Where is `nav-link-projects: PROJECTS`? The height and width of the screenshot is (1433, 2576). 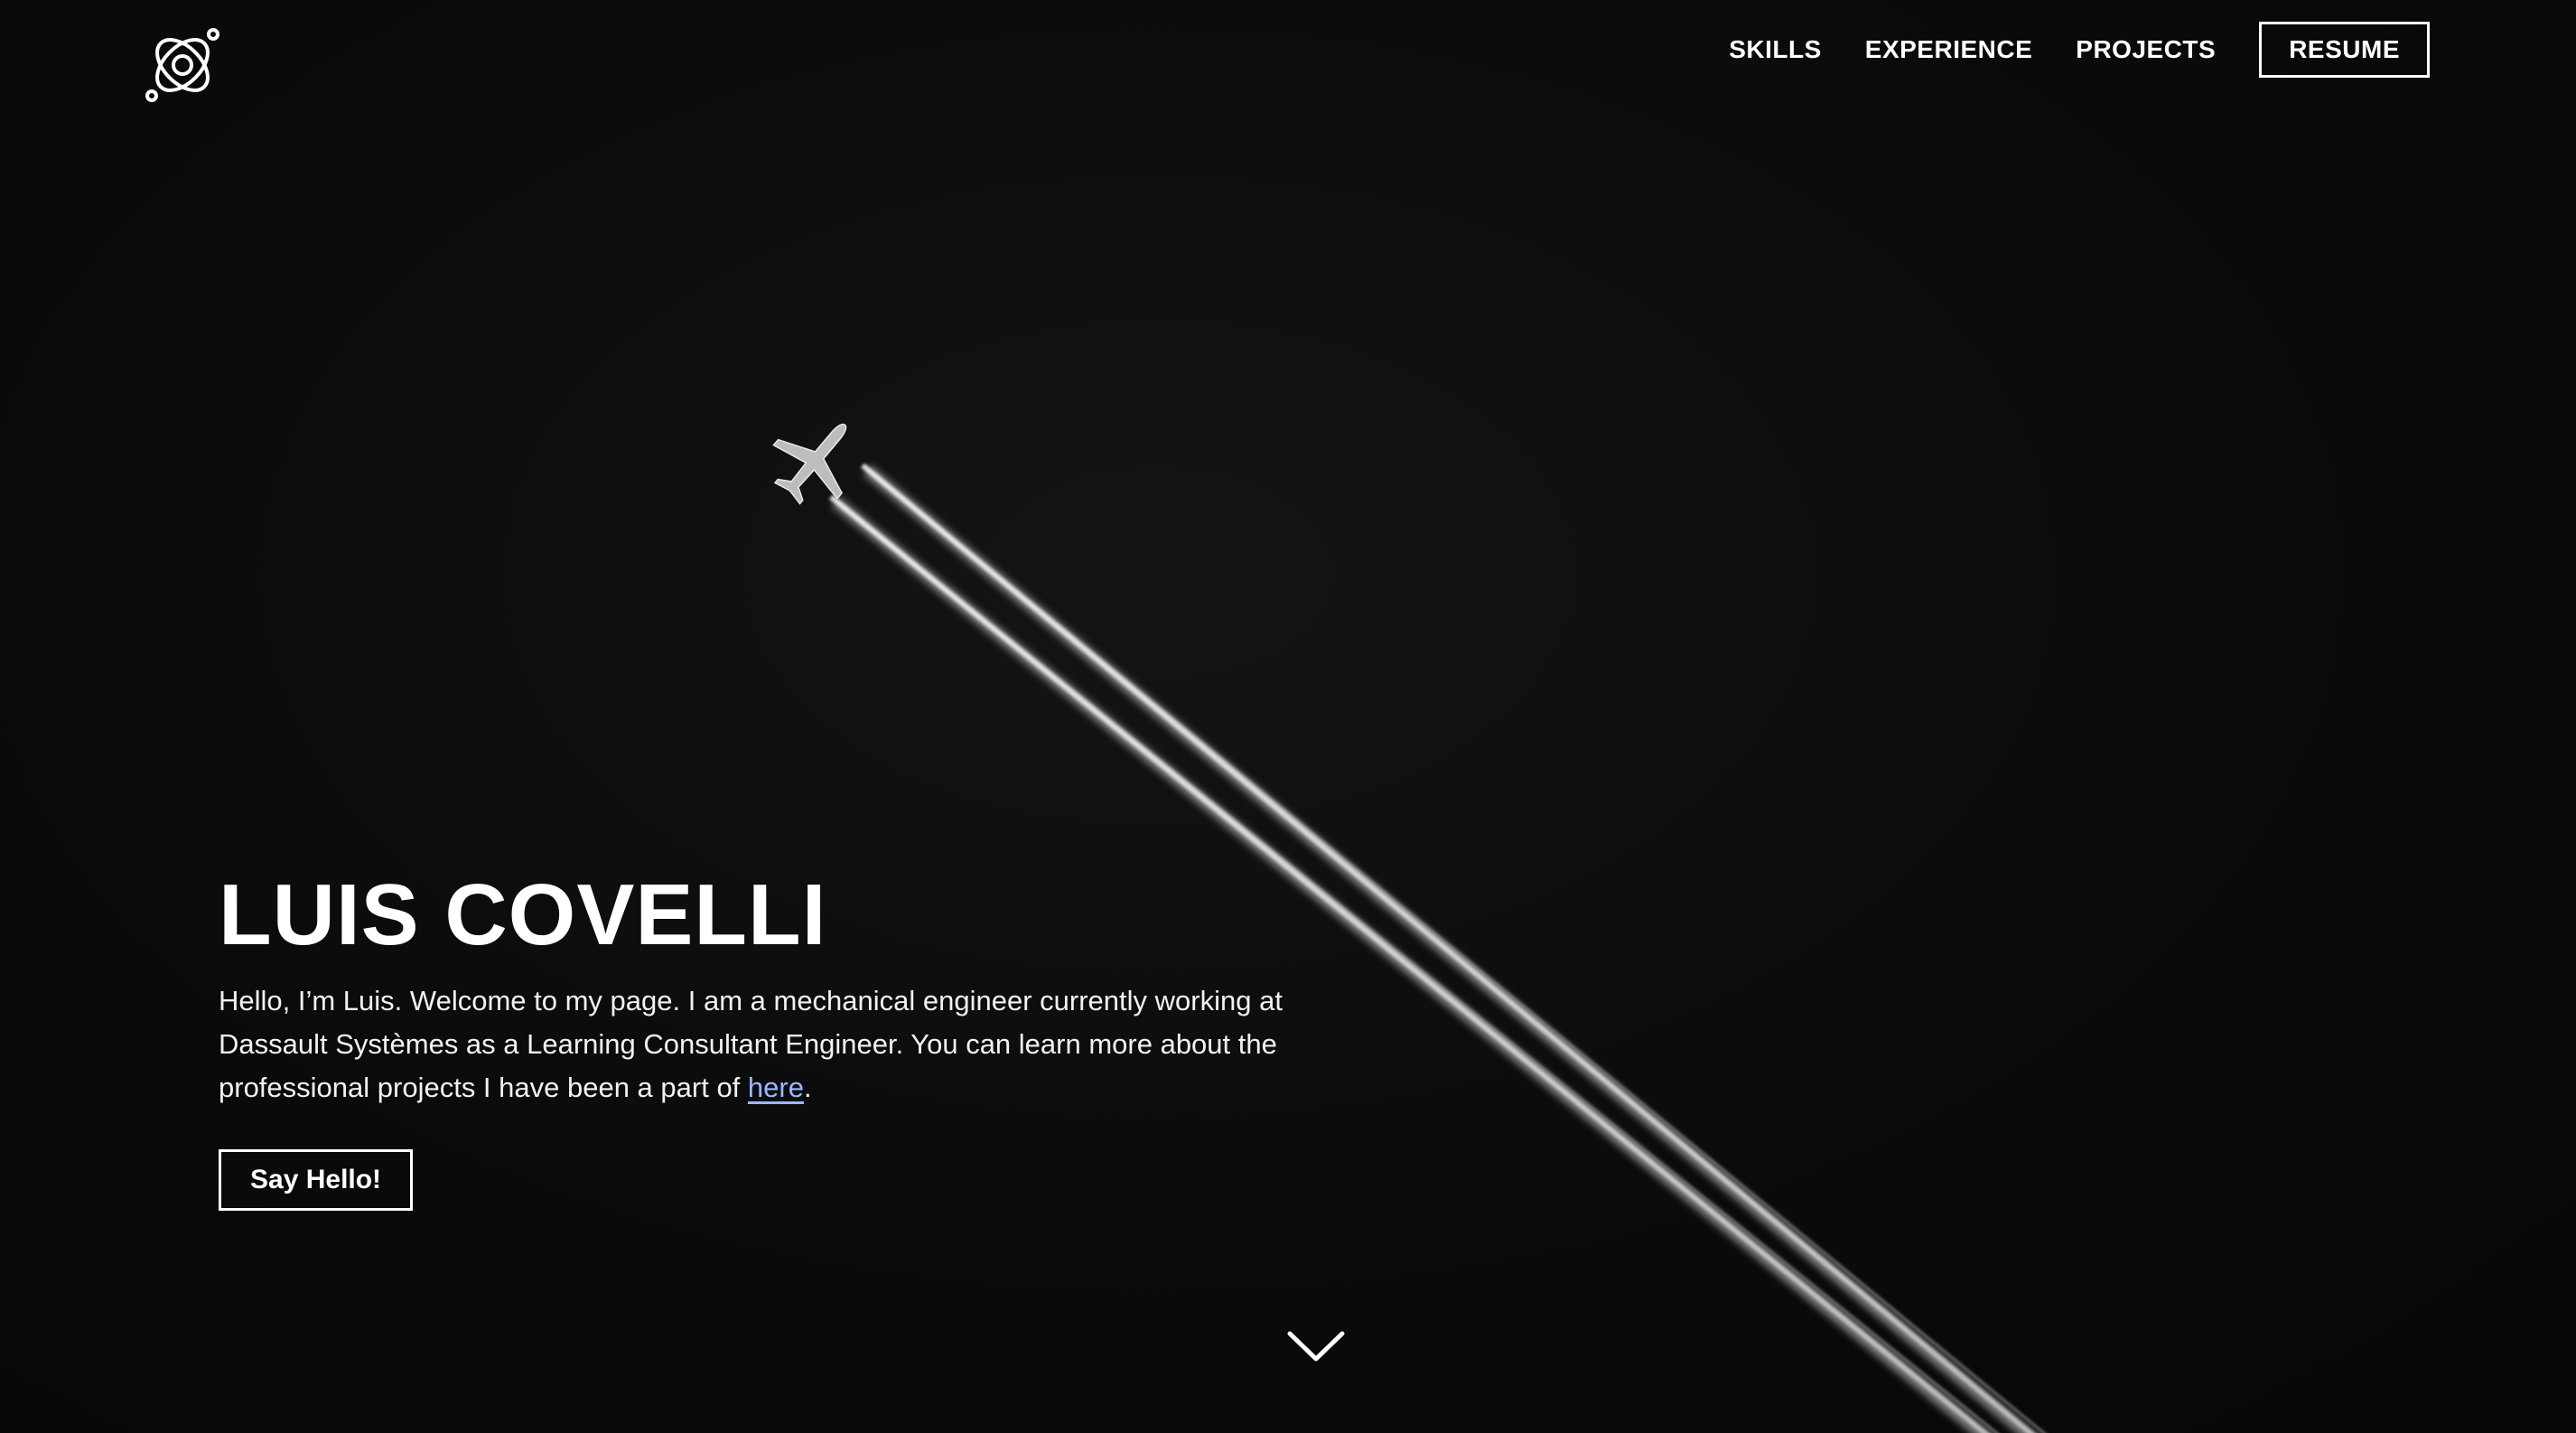 nav-link-projects: PROJECTS is located at coordinates (2146, 49).